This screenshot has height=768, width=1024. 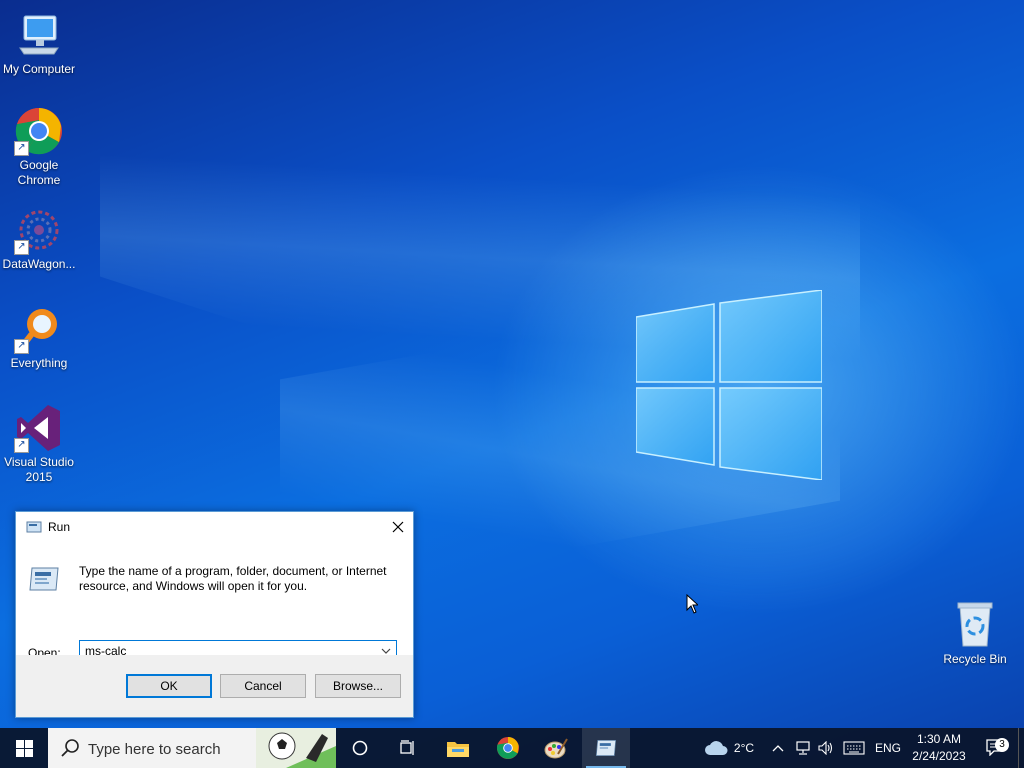 I want to click on mouse-cursor-icon, so click(x=692, y=604).